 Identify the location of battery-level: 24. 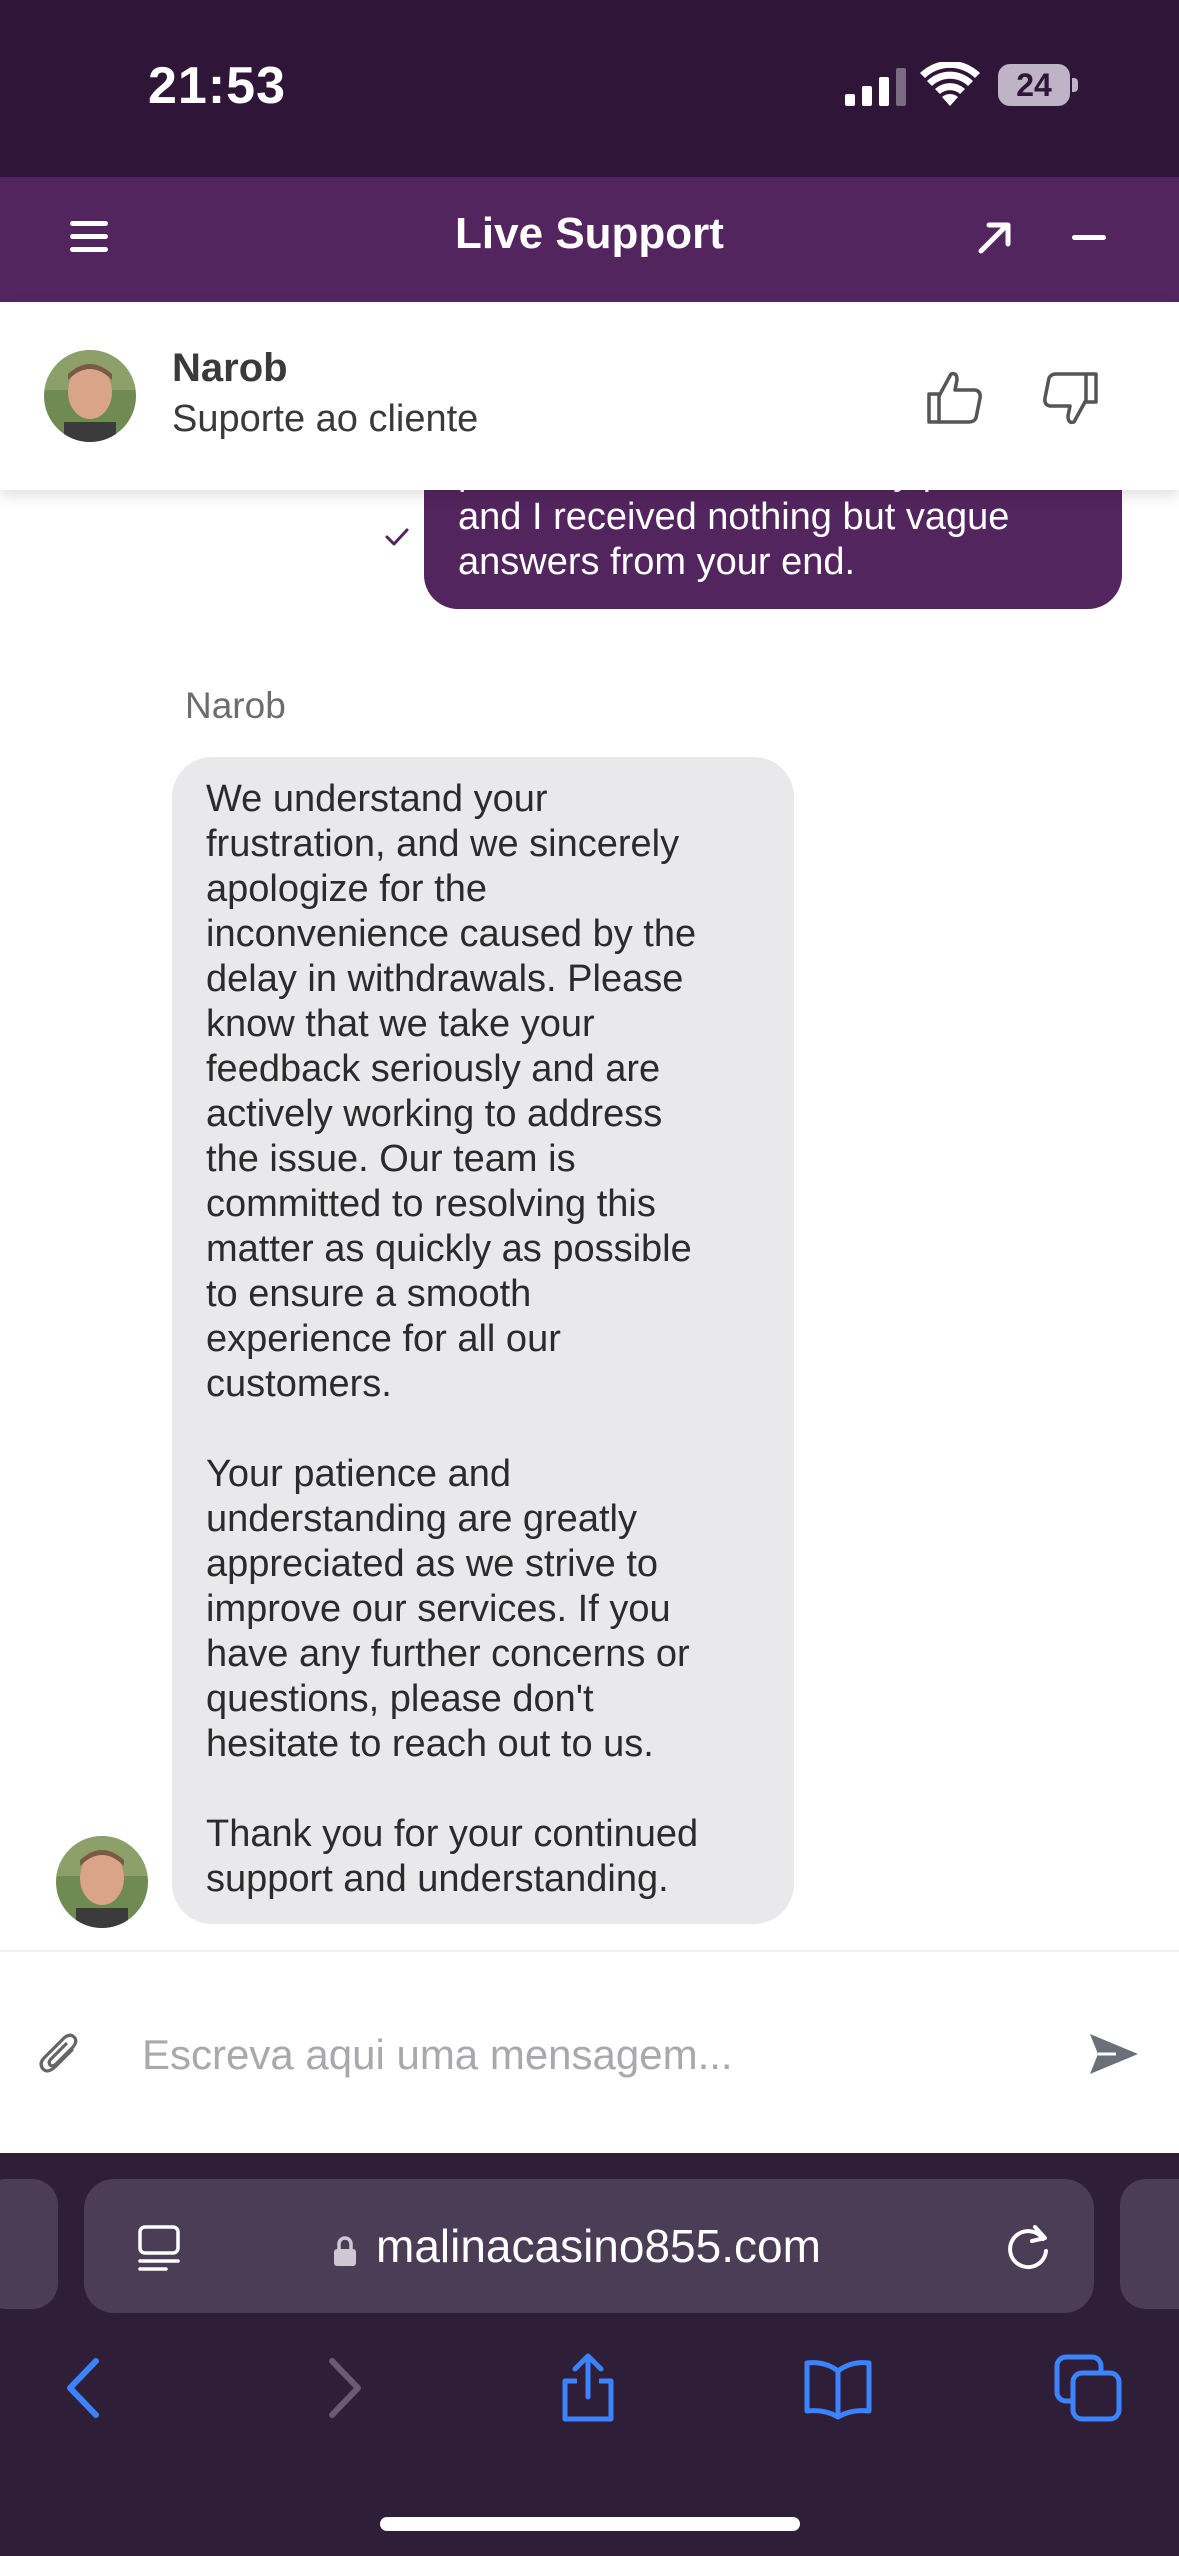
(1034, 85).